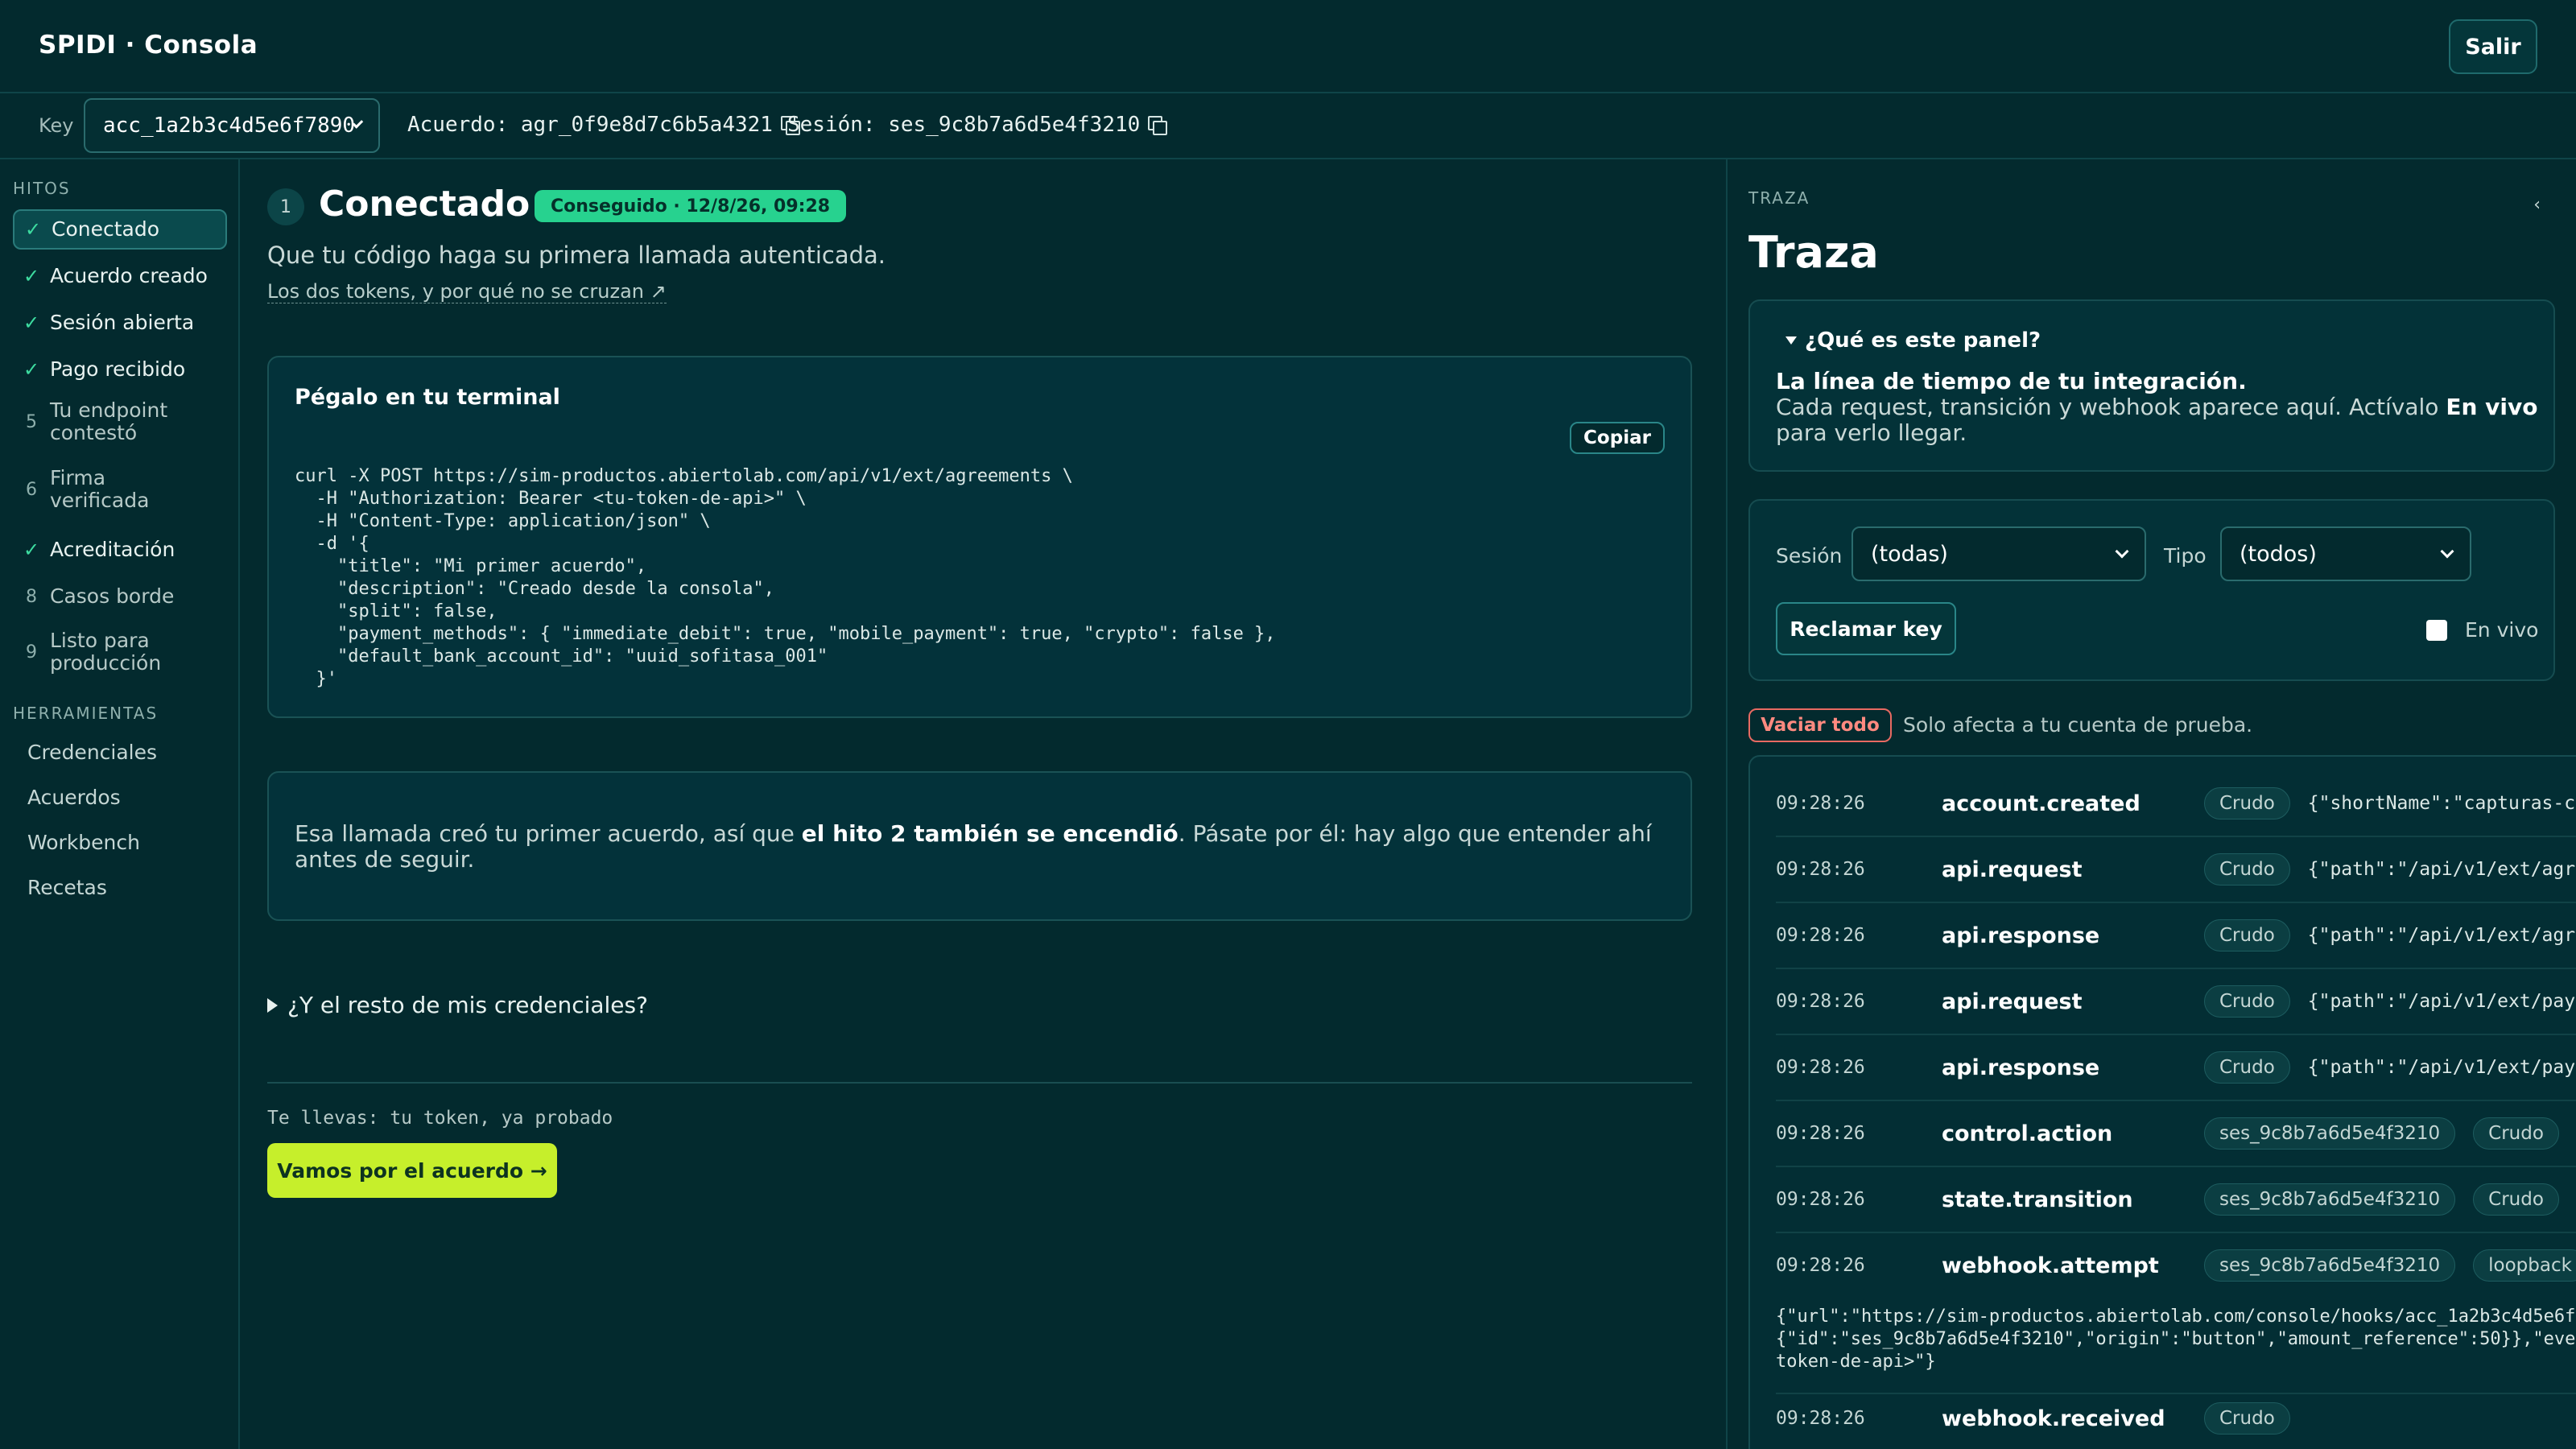  Describe the element at coordinates (2436, 630) in the screenshot. I see `live-checkbox` at that location.